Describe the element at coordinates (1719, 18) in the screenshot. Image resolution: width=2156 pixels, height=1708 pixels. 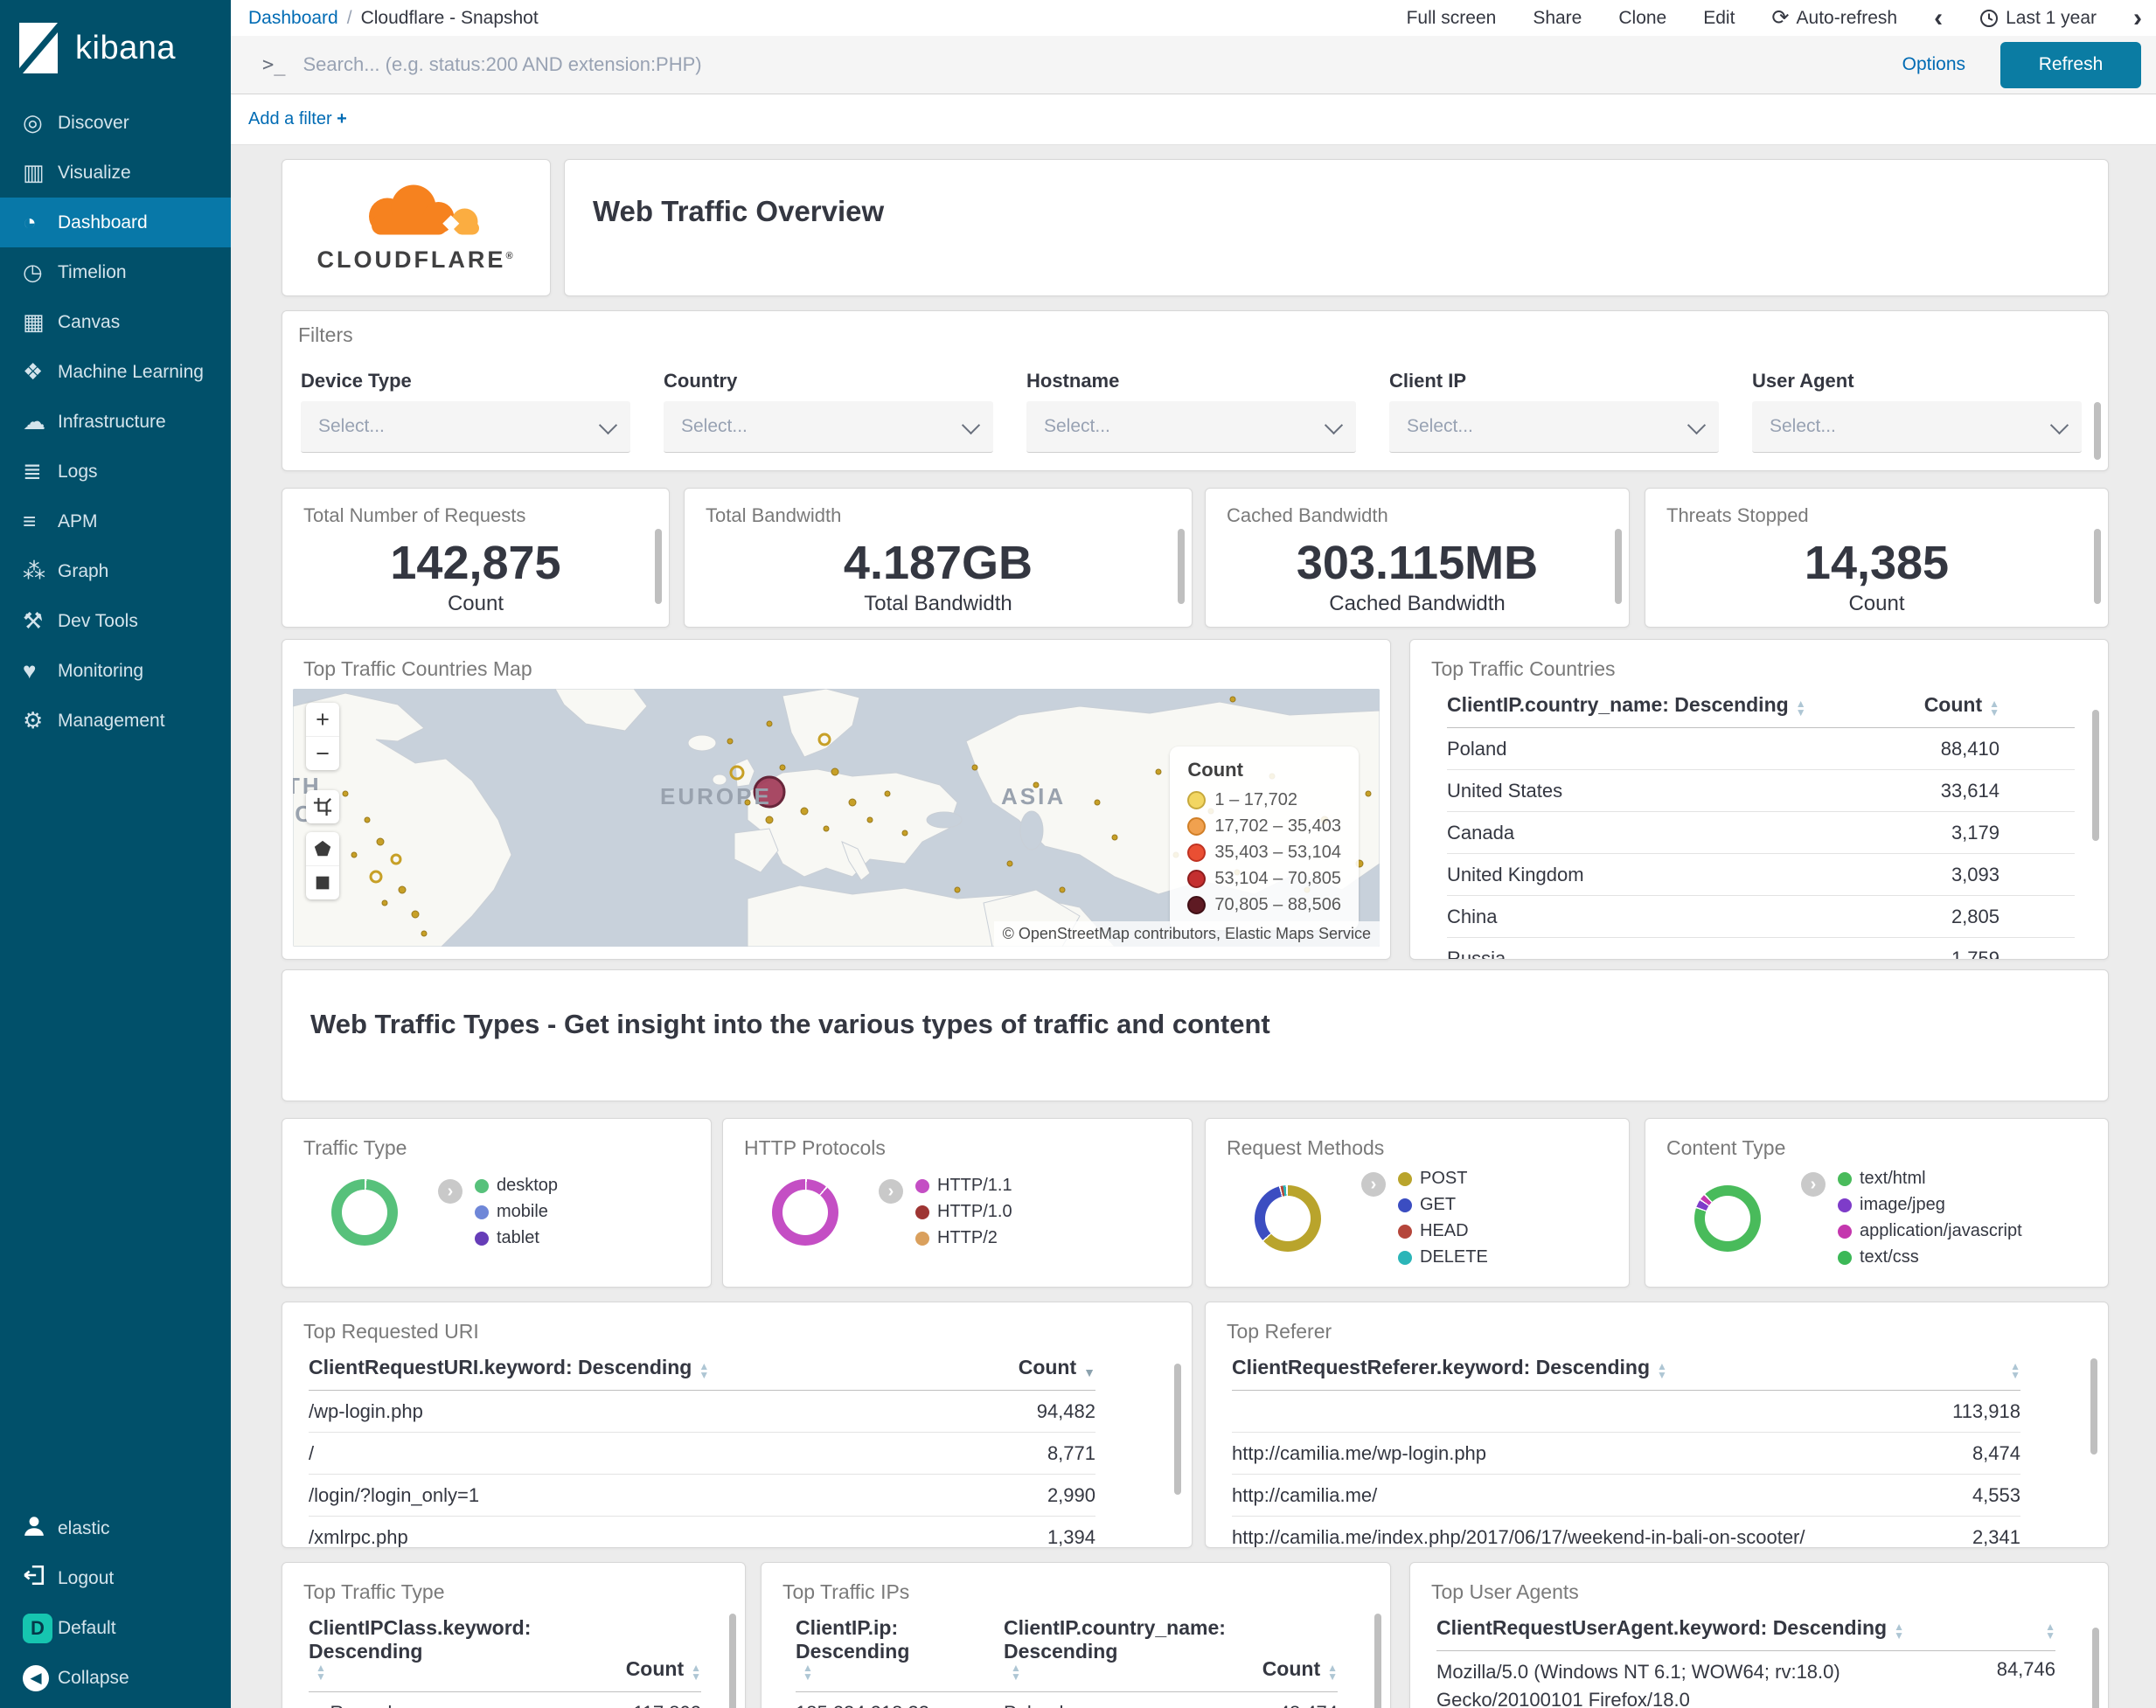
I see `edit-button: Edit` at that location.